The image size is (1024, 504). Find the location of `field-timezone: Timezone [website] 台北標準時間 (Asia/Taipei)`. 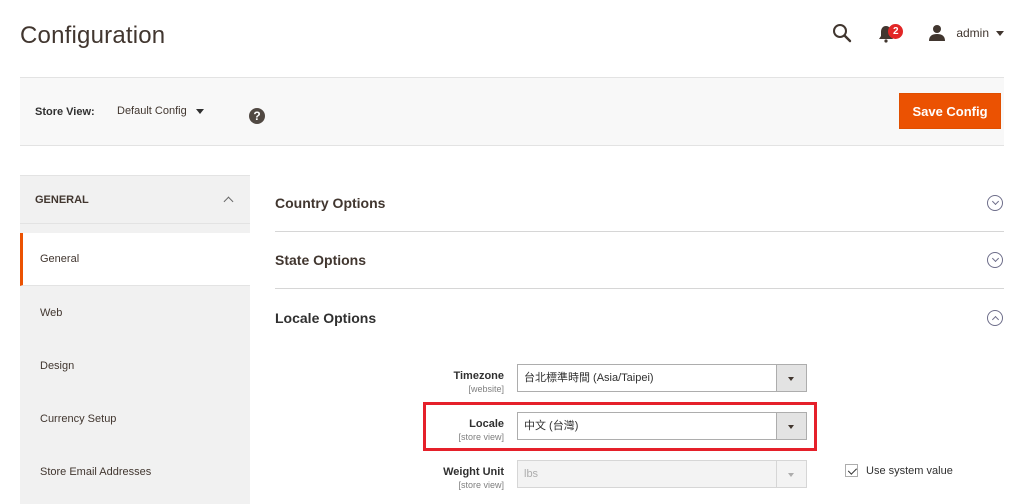

field-timezone: Timezone [website] 台北標準時間 (Asia/Taipei) is located at coordinates (512, 382).